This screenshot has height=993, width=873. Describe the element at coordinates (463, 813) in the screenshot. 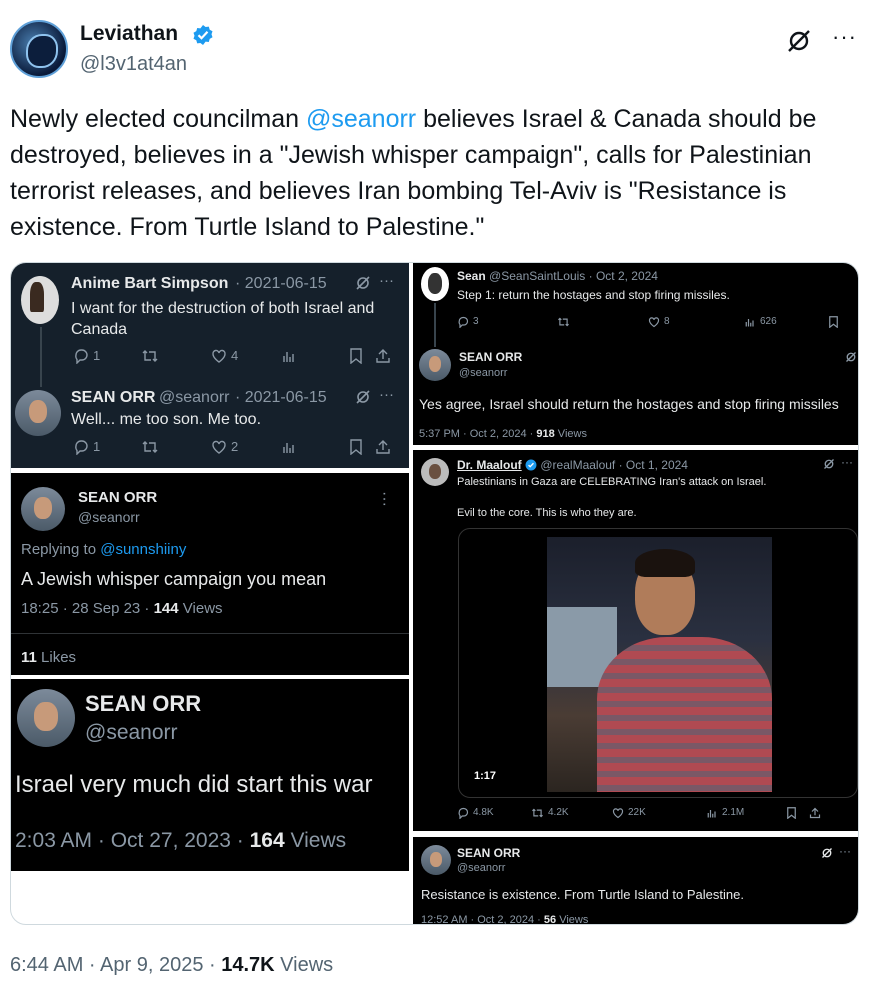

I see `reply-icon` at that location.